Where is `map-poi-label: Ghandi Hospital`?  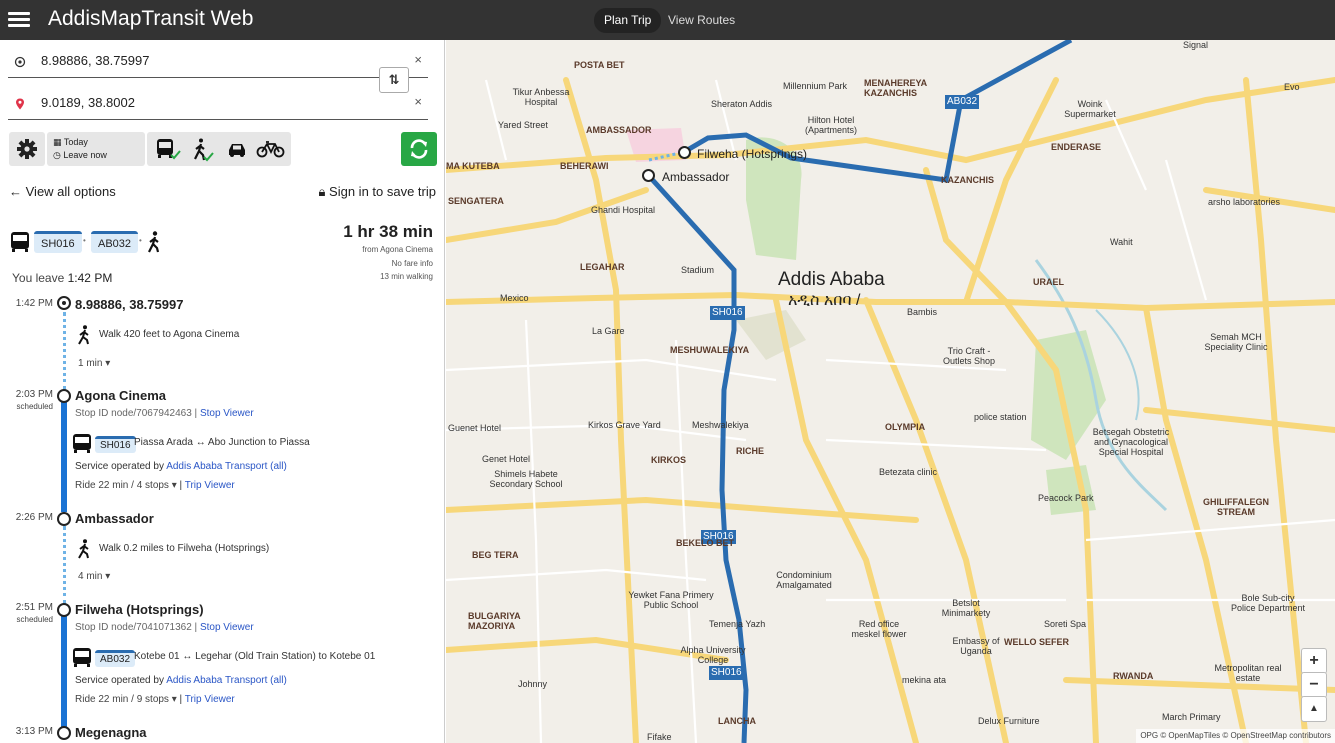 map-poi-label: Ghandi Hospital is located at coordinates (623, 210).